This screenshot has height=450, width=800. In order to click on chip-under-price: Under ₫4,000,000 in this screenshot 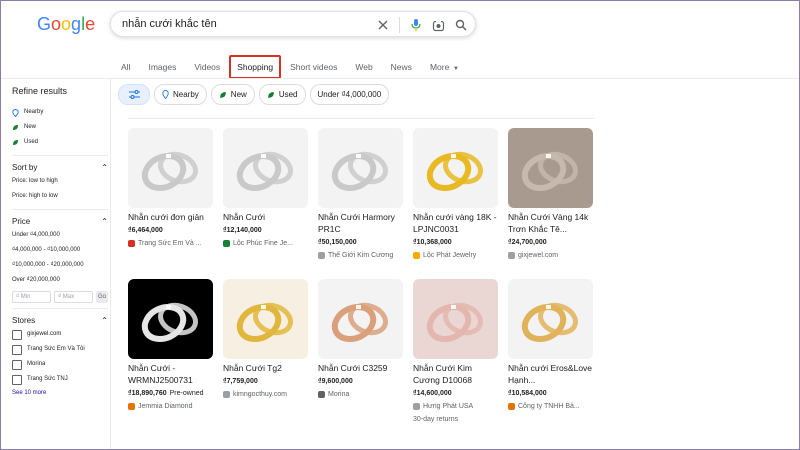, I will do `click(349, 94)`.